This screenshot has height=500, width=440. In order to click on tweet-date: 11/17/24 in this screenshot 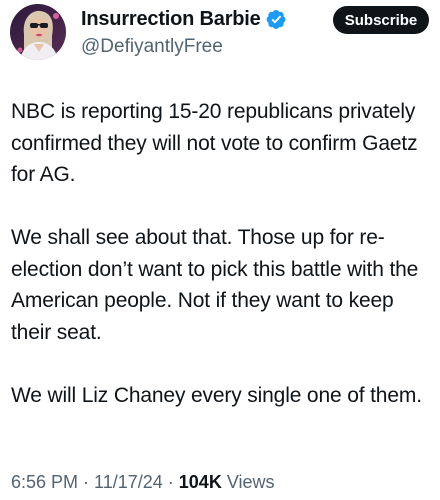, I will do `click(128, 482)`.